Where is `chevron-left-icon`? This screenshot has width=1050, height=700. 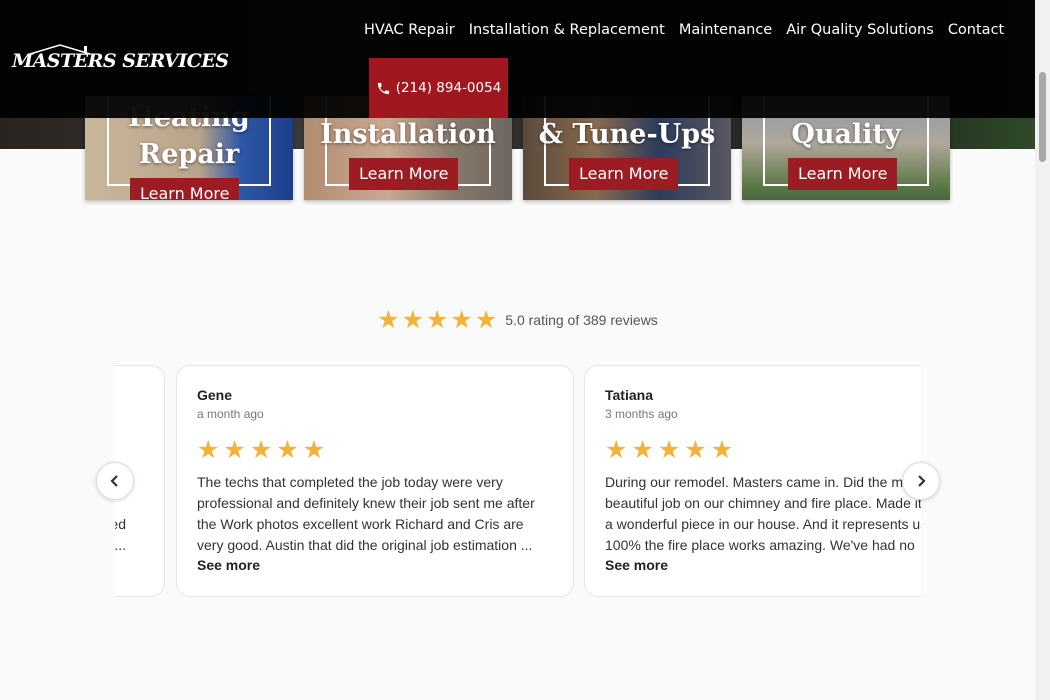 chevron-left-icon is located at coordinates (114, 481).